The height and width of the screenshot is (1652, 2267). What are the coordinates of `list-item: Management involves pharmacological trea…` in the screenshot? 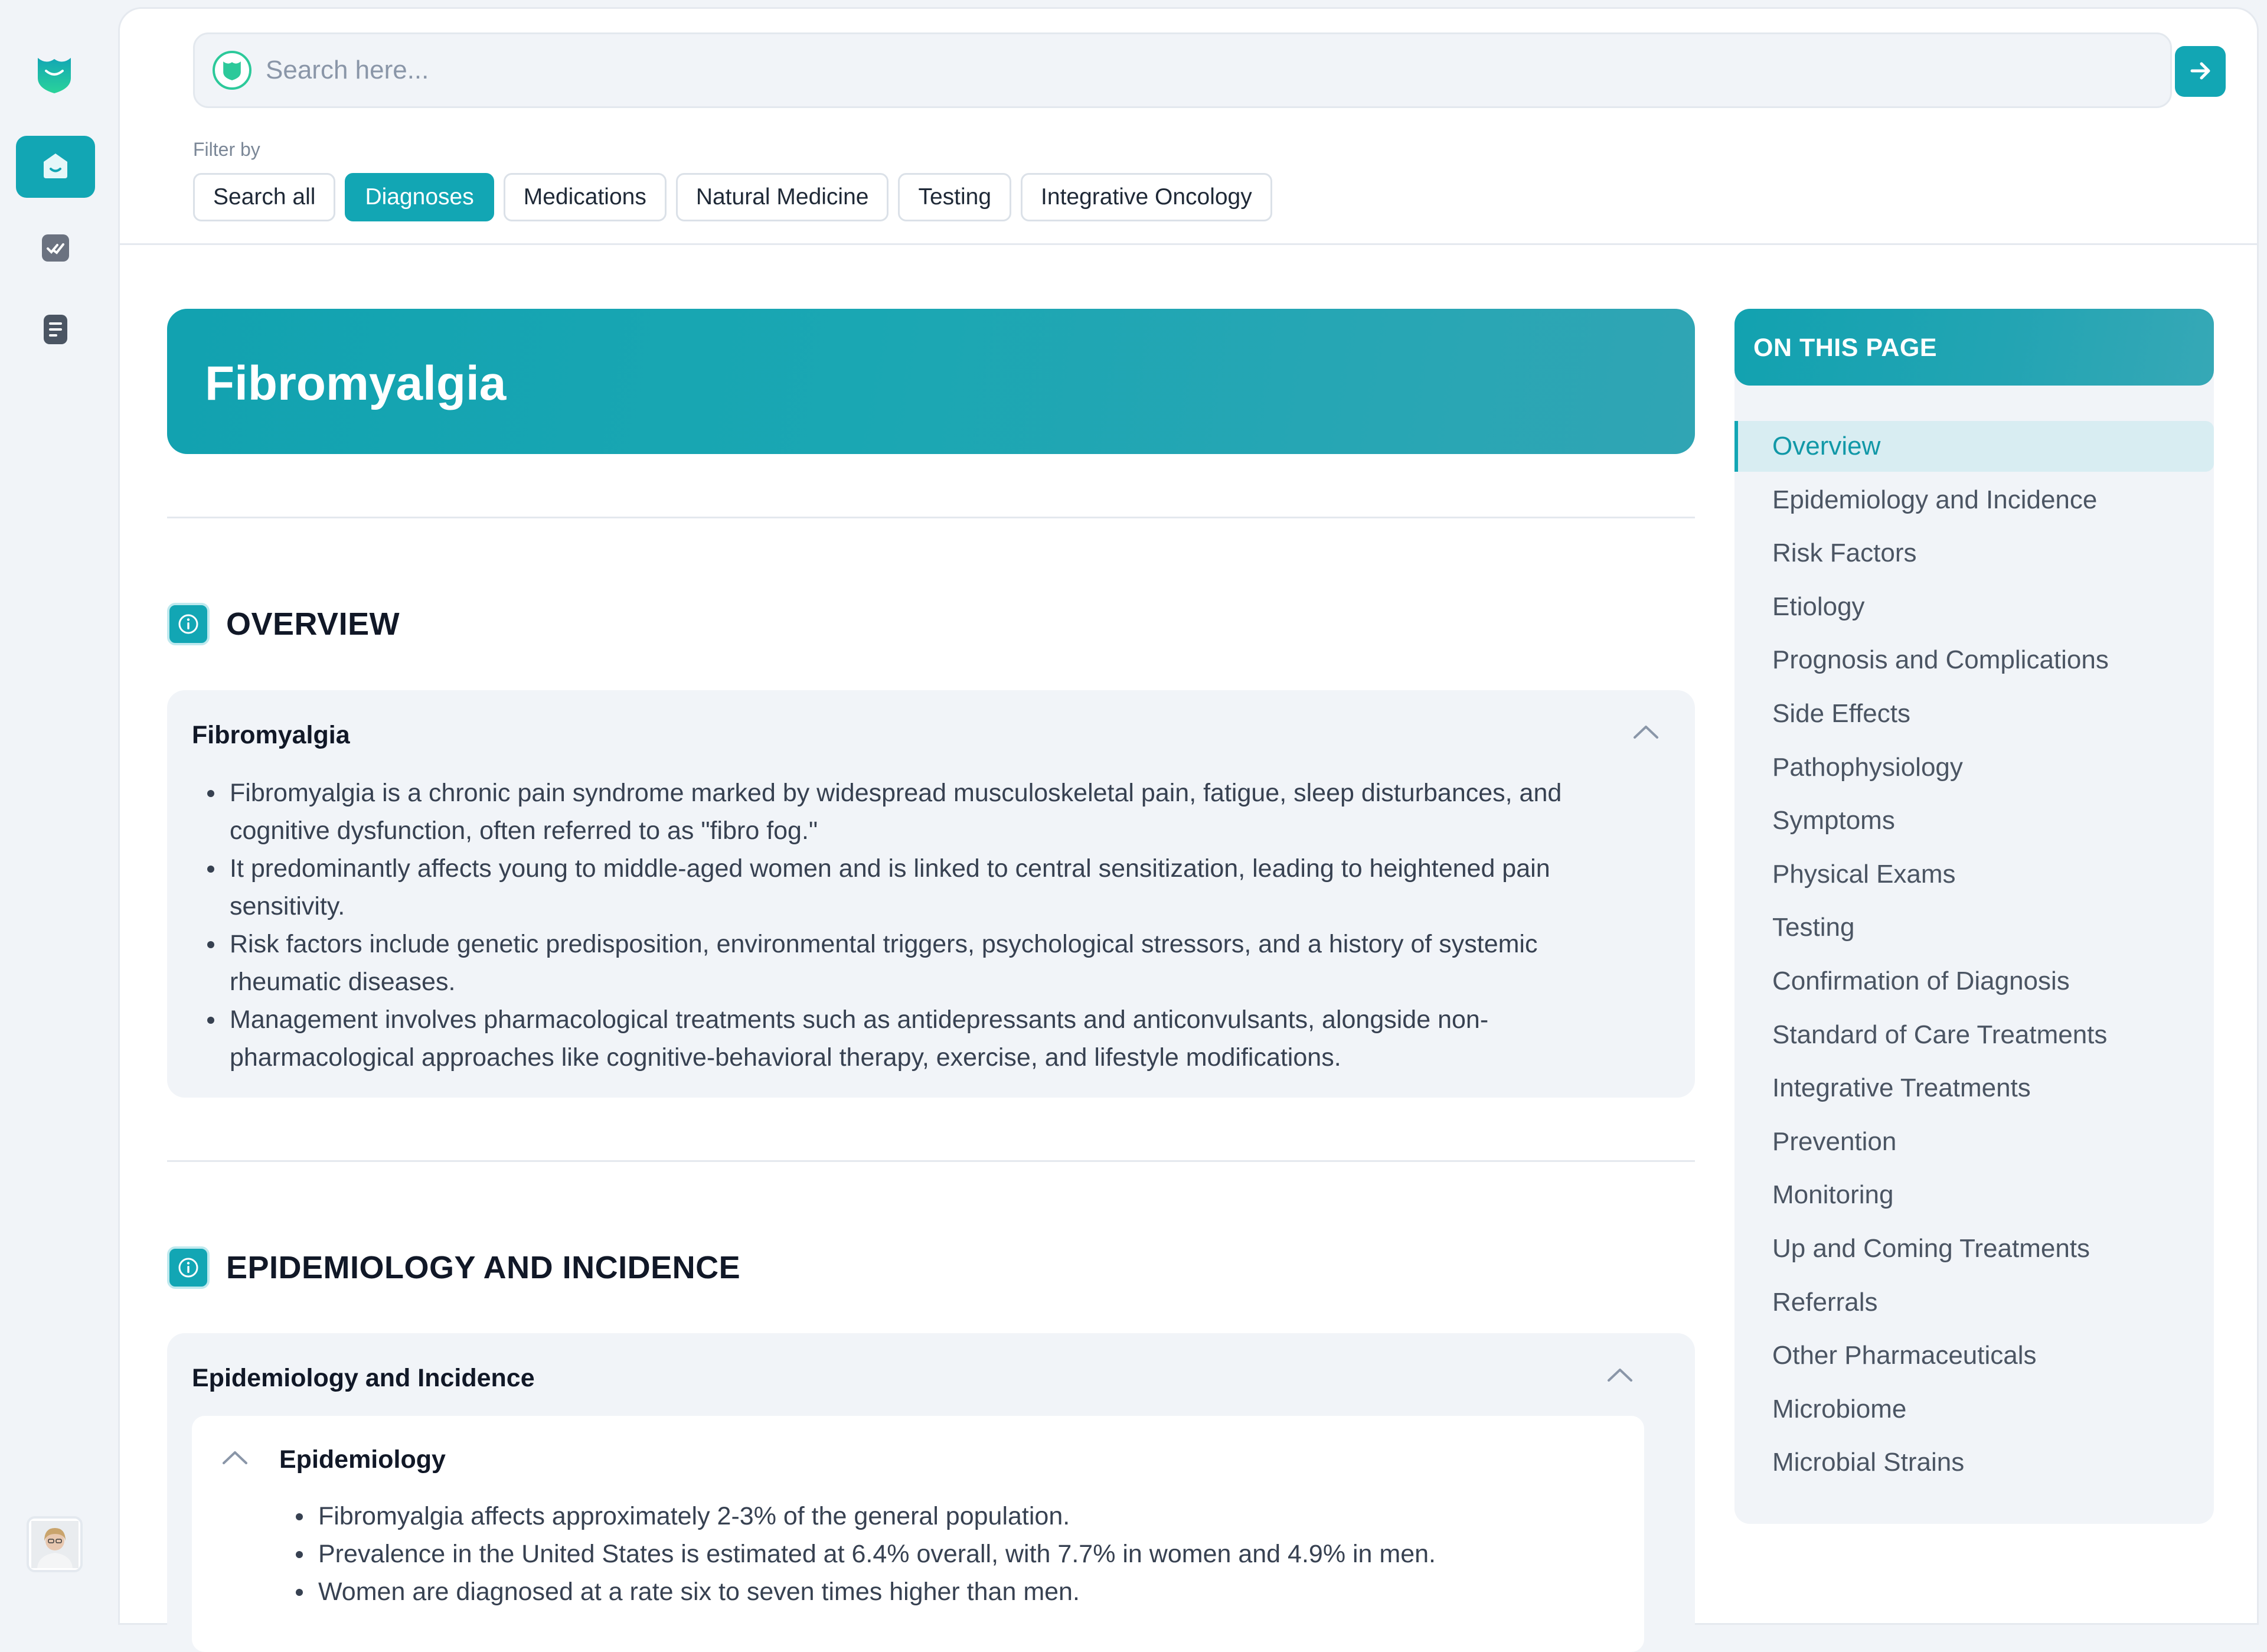 It's located at (894, 1038).